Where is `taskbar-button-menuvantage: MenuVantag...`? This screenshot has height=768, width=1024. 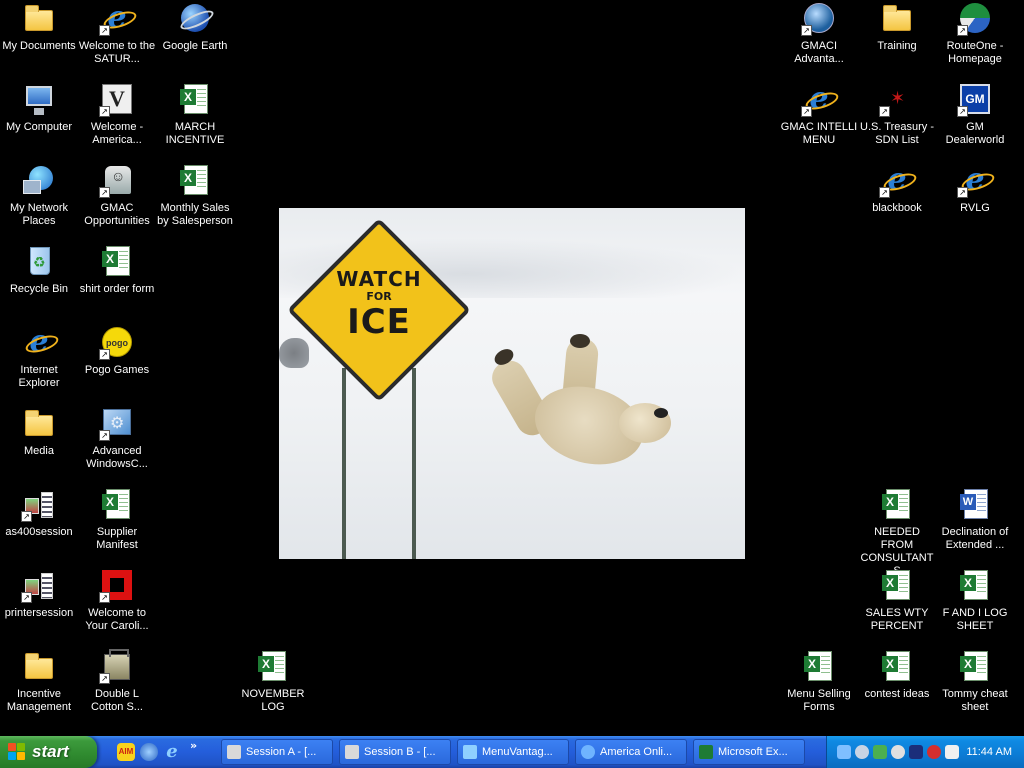 taskbar-button-menuvantage: MenuVantag... is located at coordinates (513, 752).